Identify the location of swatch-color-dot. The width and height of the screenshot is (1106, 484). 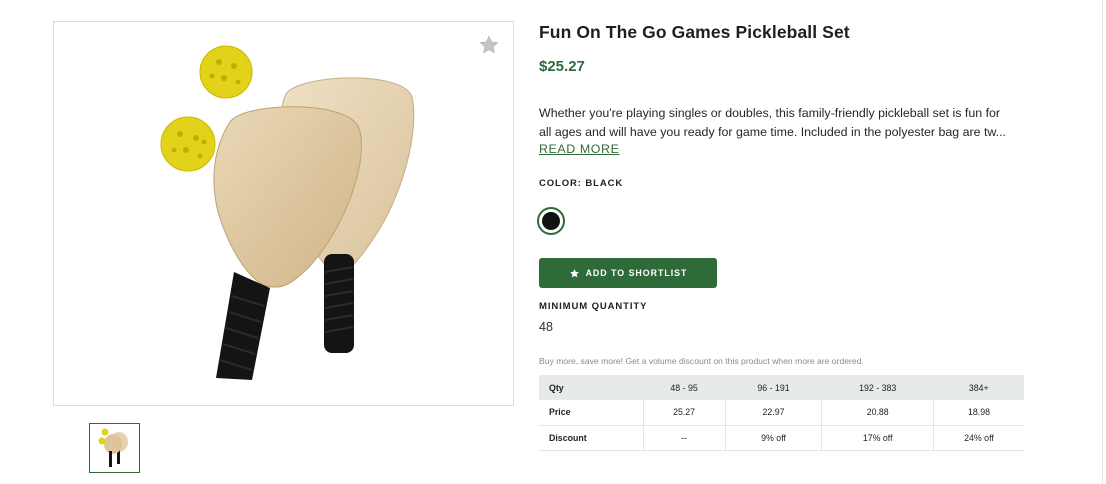
(551, 221).